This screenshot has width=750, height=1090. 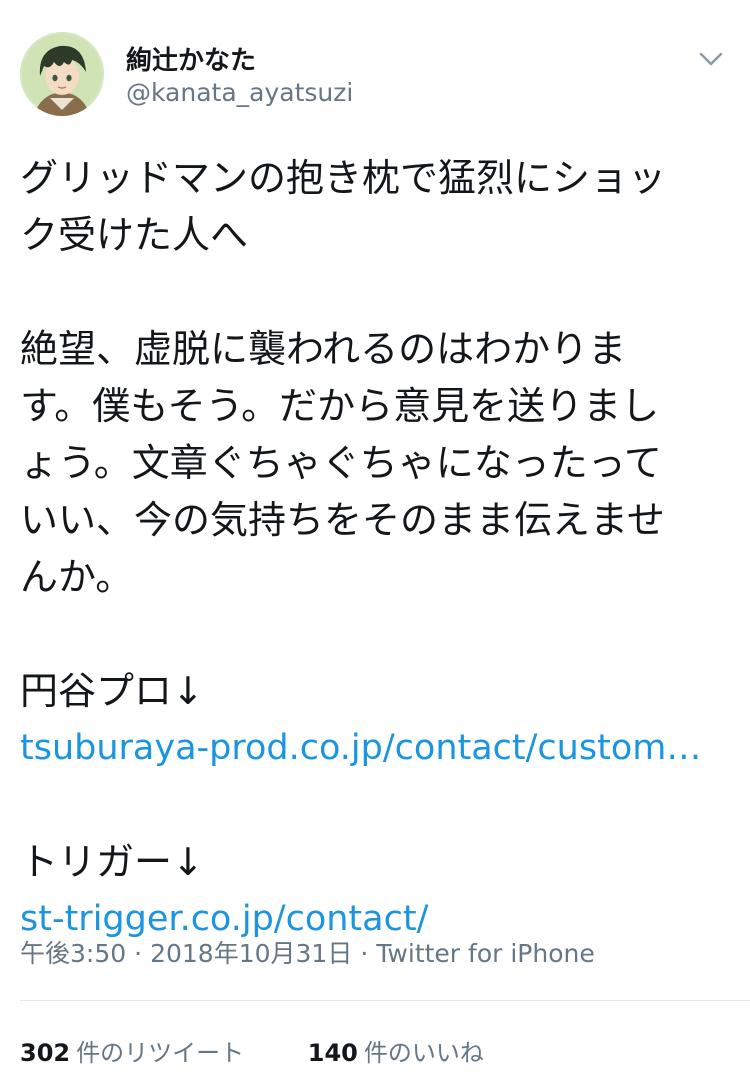 I want to click on retweets-stat: 302 件のリツイート, so click(x=132, y=1050).